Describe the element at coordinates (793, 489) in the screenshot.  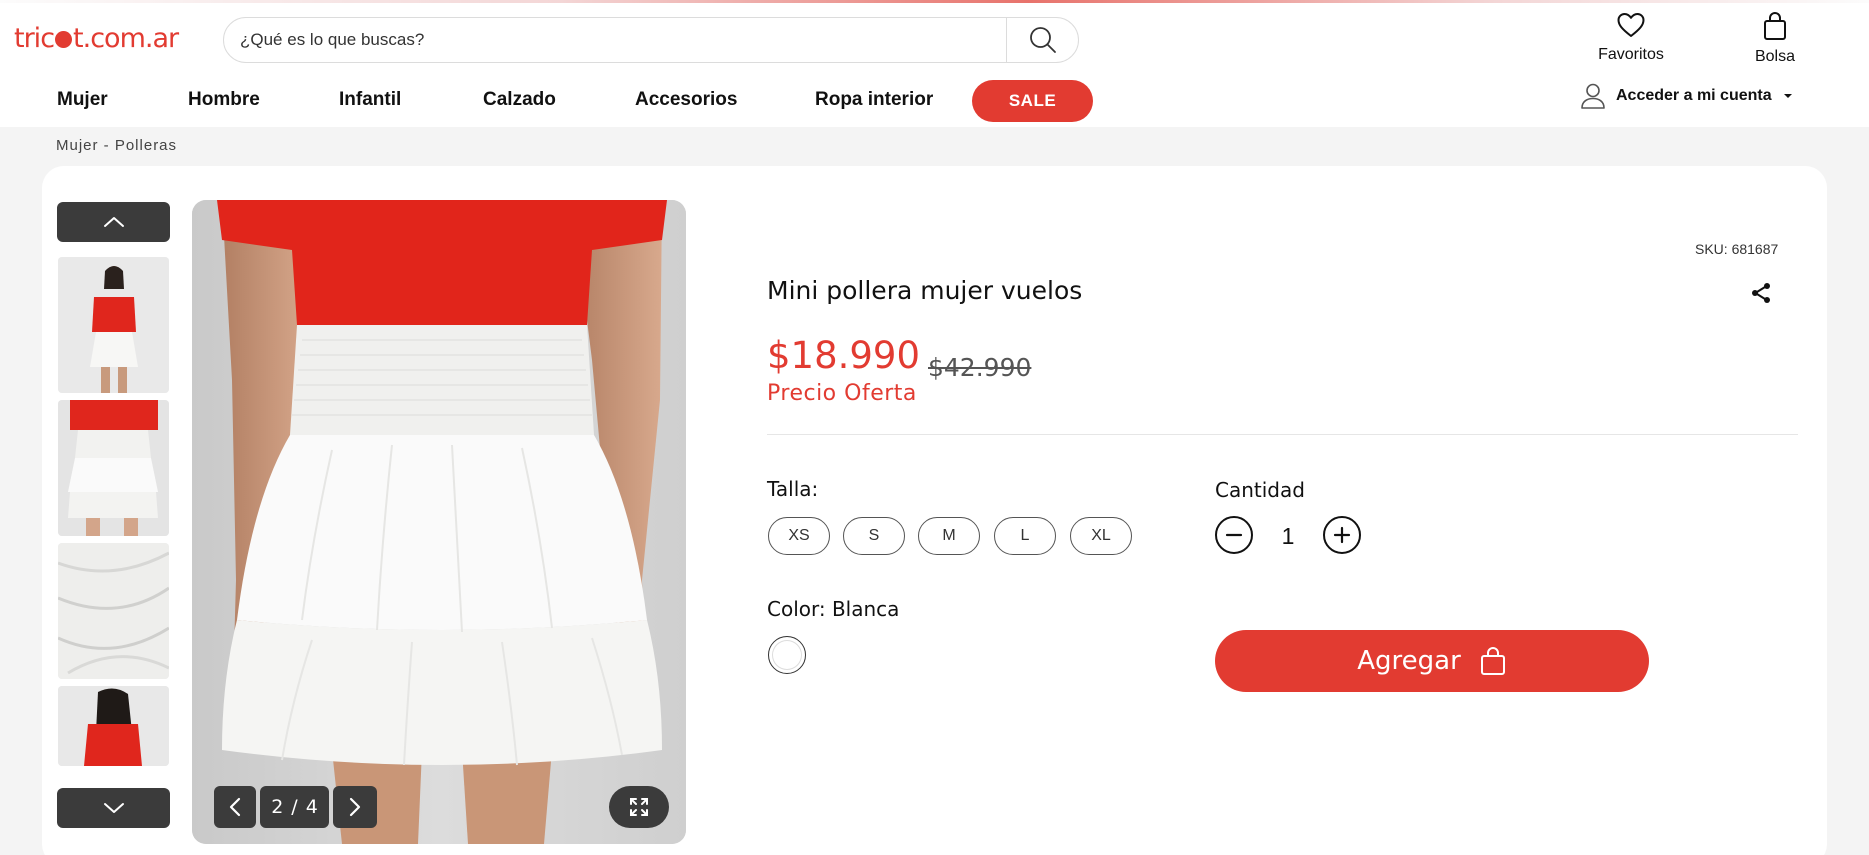
I see `size-label: Talla:` at that location.